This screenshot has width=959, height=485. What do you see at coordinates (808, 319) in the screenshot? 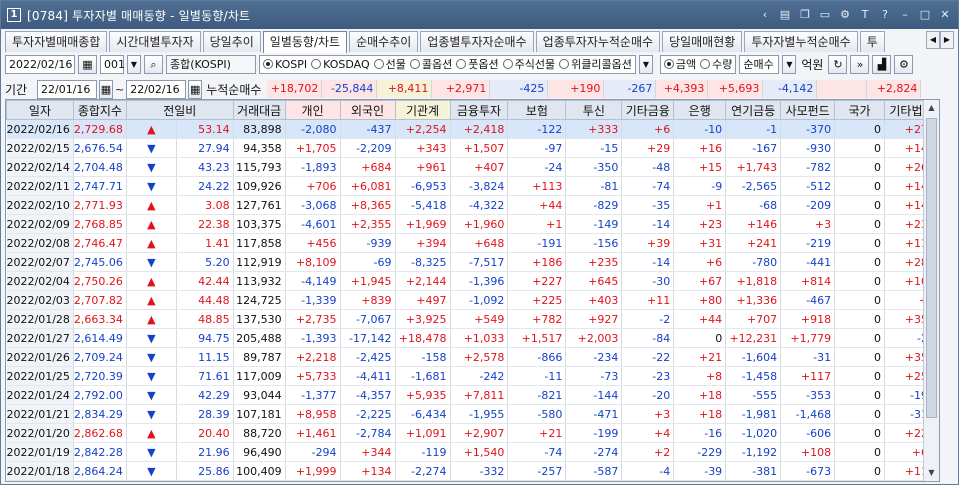
I see `table-cell: +918` at bounding box center [808, 319].